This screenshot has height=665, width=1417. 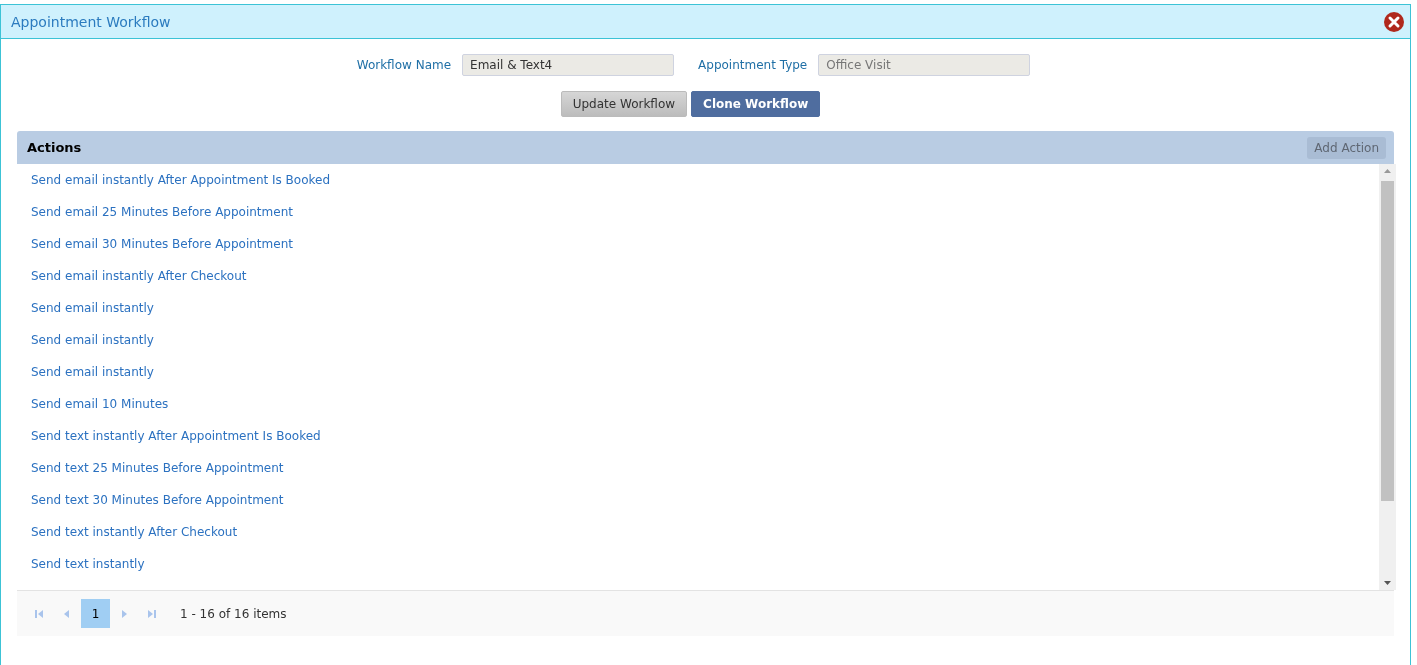 I want to click on pager-summary: 1 - 16 of 16 items, so click(x=233, y=613).